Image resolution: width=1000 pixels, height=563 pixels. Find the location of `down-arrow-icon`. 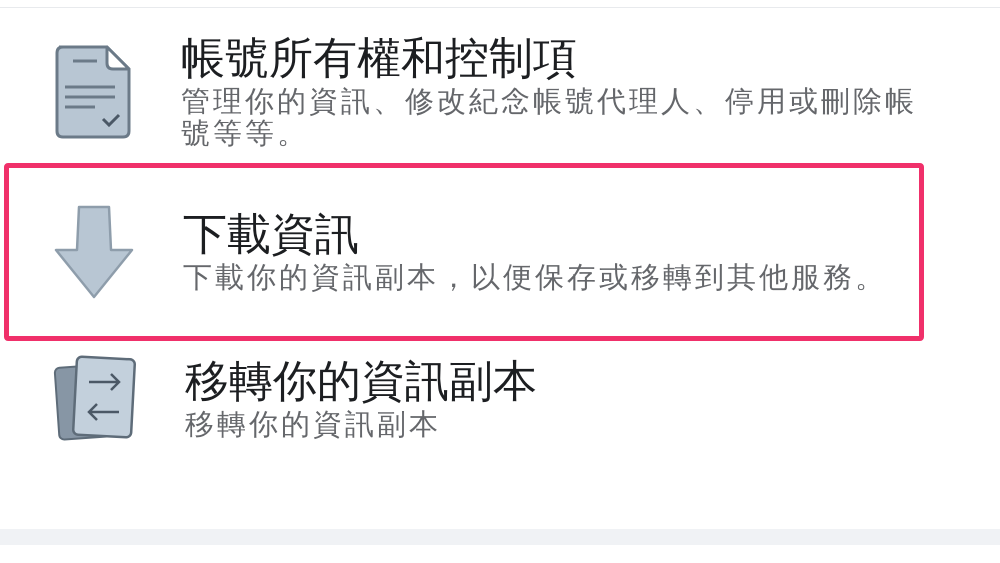

down-arrow-icon is located at coordinates (94, 252).